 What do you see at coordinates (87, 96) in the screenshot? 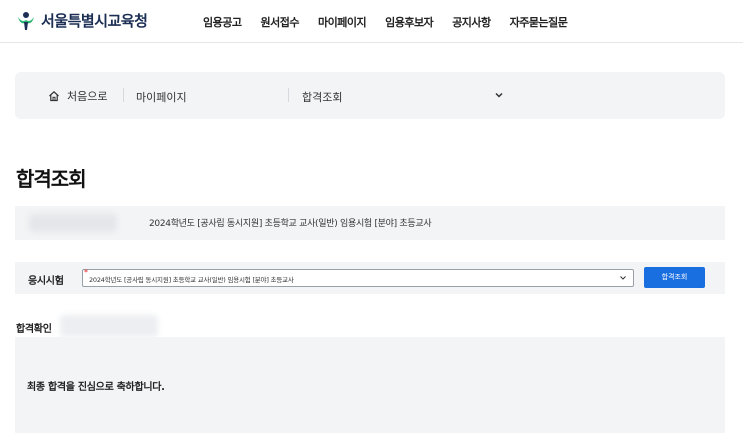
I see `breadcrumb-home-label: 처음으로` at bounding box center [87, 96].